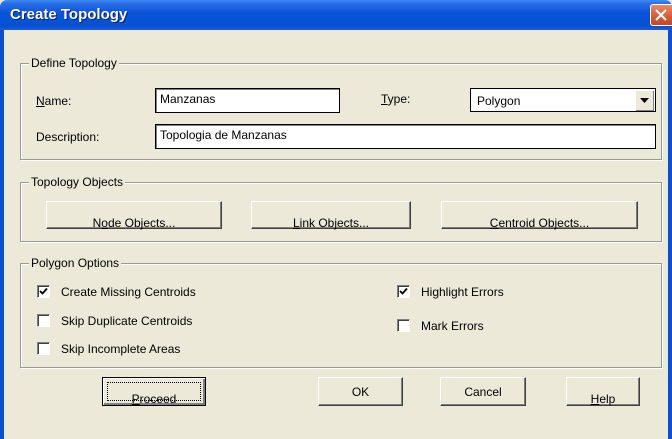 The height and width of the screenshot is (439, 672). What do you see at coordinates (670, 234) in the screenshot?
I see `window-frame-right` at bounding box center [670, 234].